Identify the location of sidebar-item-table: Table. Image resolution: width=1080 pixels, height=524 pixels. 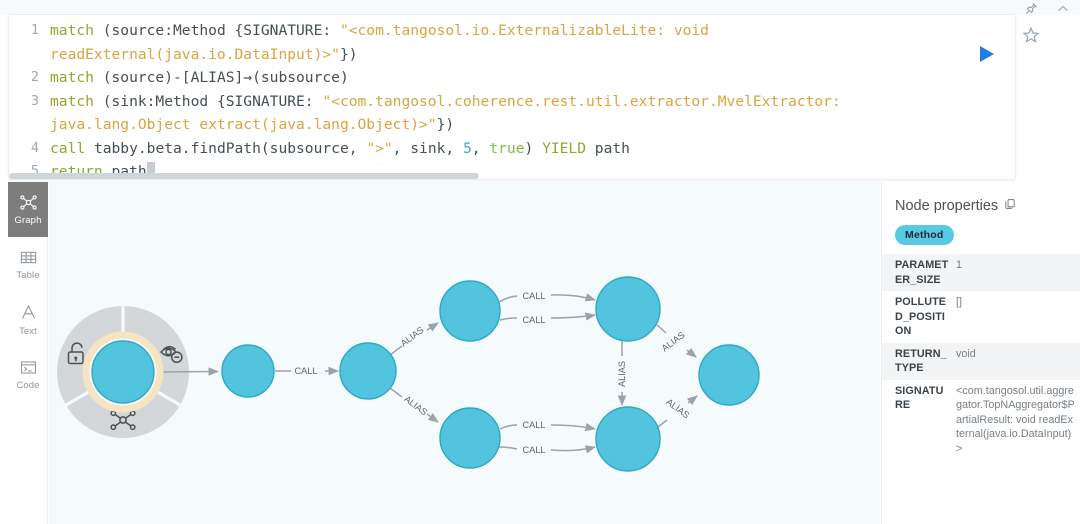
(28, 264).